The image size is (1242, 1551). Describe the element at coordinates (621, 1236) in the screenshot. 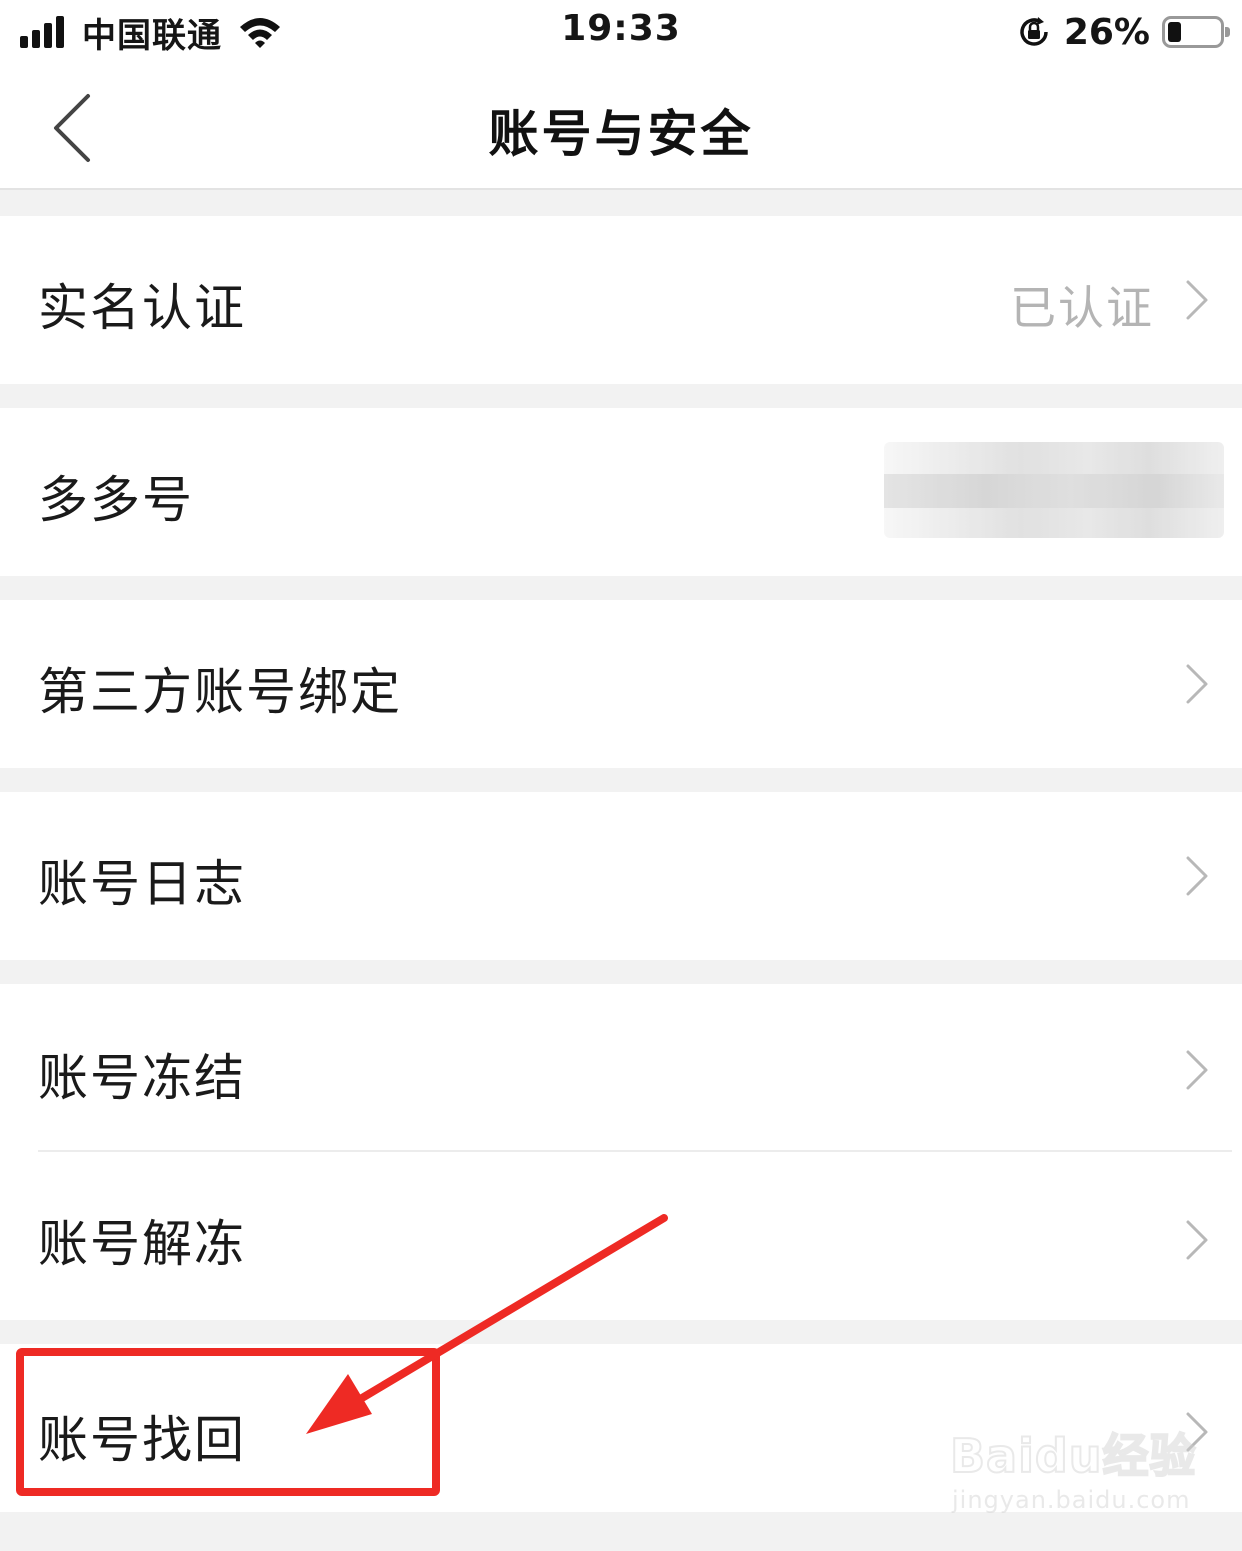

I see `list-item-account-unfreeze: 账号解冻` at that location.